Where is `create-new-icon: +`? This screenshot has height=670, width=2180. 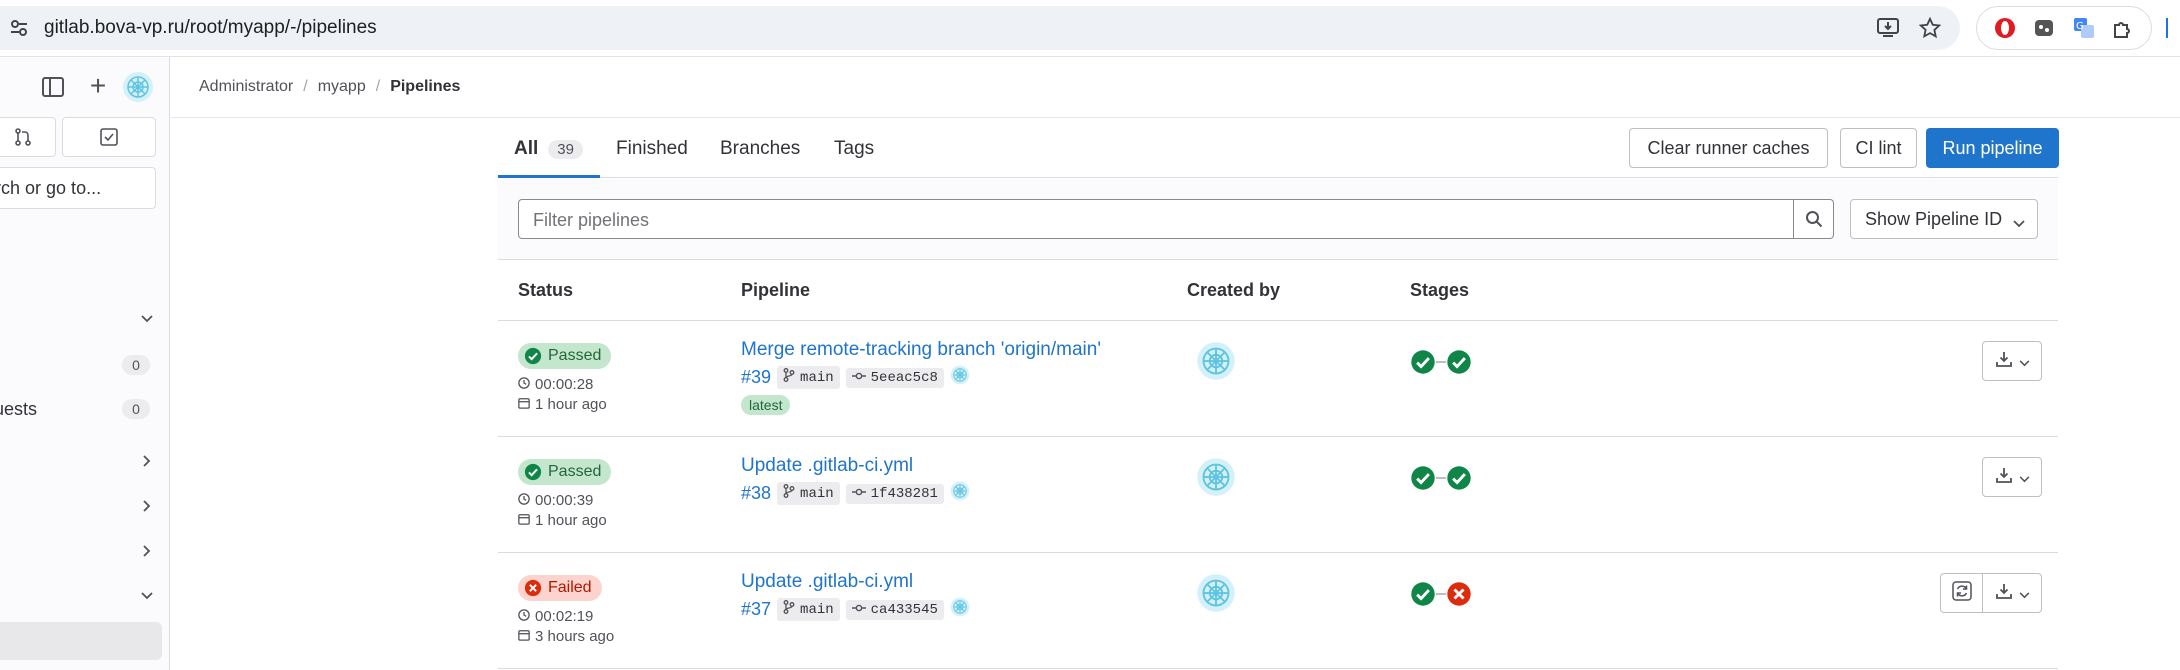 create-new-icon: + is located at coordinates (98, 86).